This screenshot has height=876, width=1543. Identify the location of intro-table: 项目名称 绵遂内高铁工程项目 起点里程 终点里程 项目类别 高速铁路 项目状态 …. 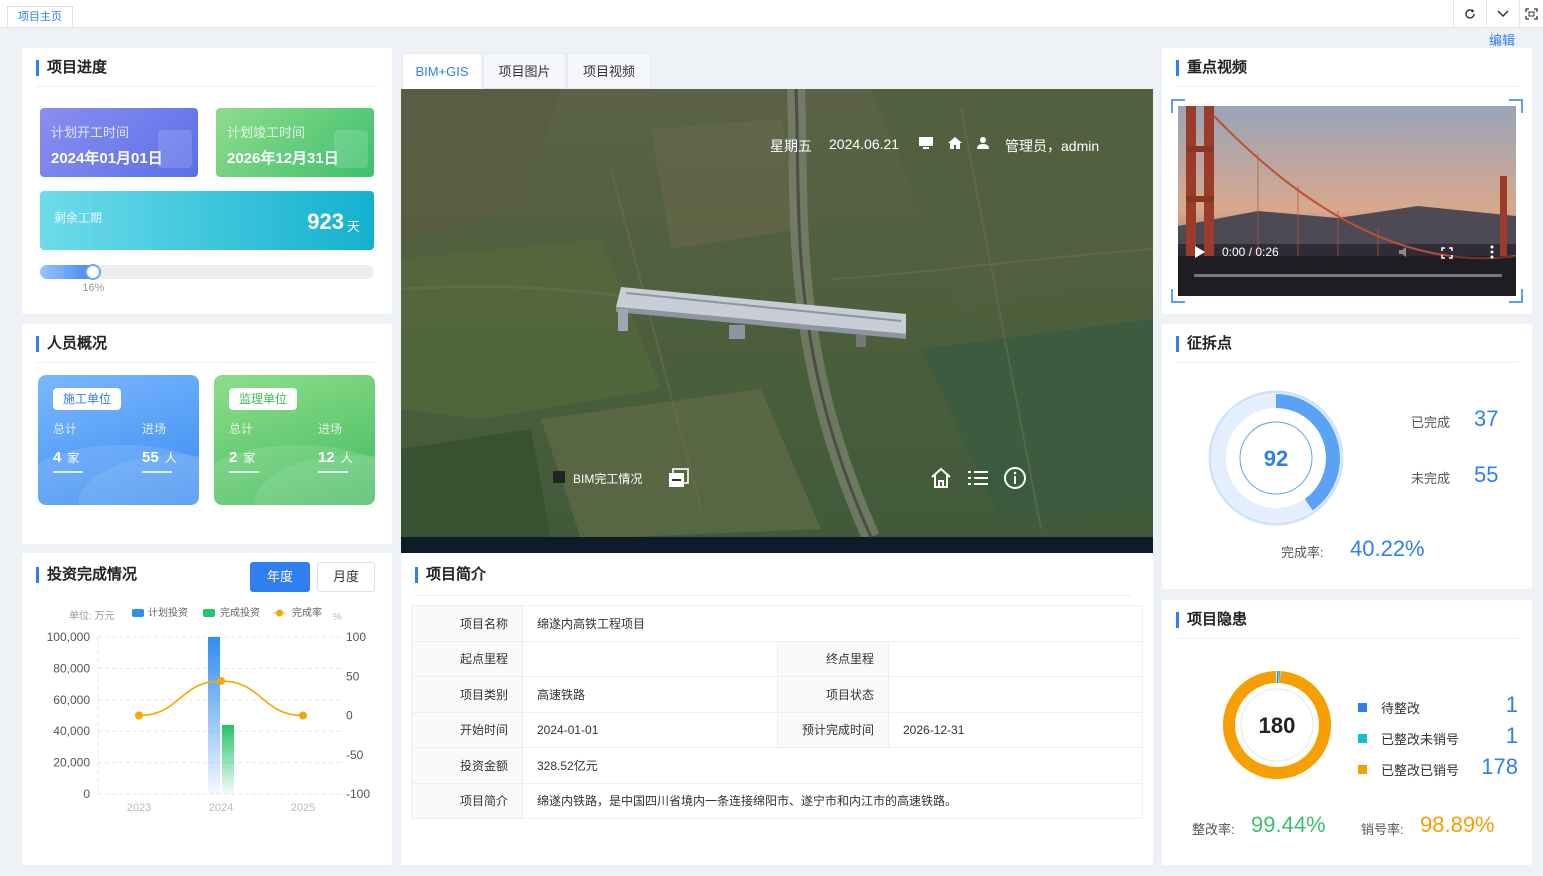
(777, 712).